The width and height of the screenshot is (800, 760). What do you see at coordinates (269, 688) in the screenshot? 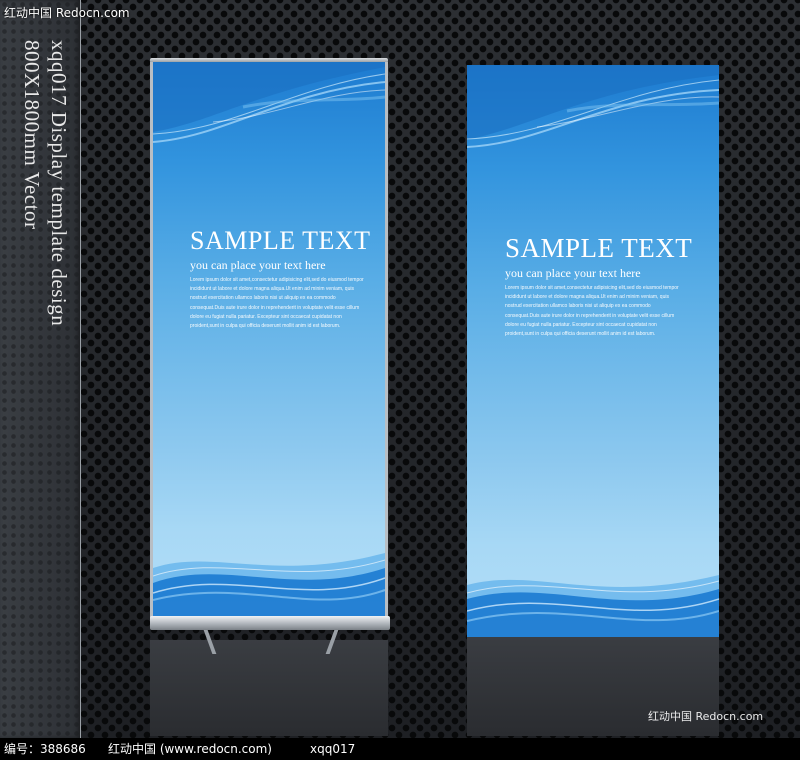
I see `floor-shadow-left` at bounding box center [269, 688].